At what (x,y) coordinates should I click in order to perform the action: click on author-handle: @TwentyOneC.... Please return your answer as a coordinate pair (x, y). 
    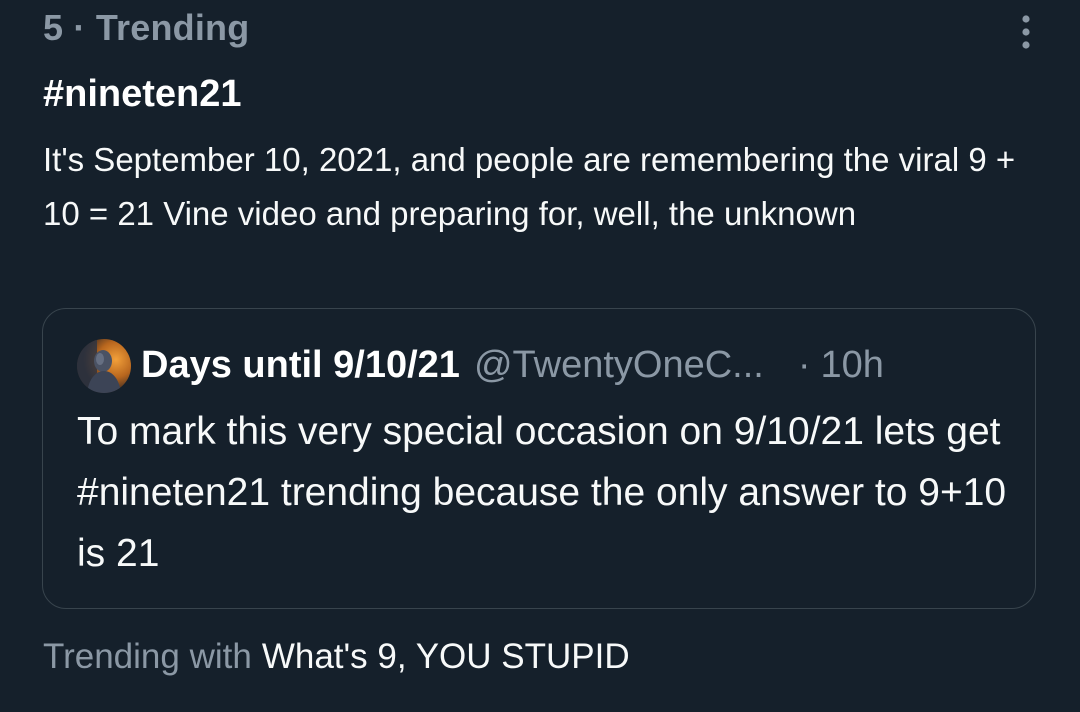
    Looking at the image, I should click on (619, 365).